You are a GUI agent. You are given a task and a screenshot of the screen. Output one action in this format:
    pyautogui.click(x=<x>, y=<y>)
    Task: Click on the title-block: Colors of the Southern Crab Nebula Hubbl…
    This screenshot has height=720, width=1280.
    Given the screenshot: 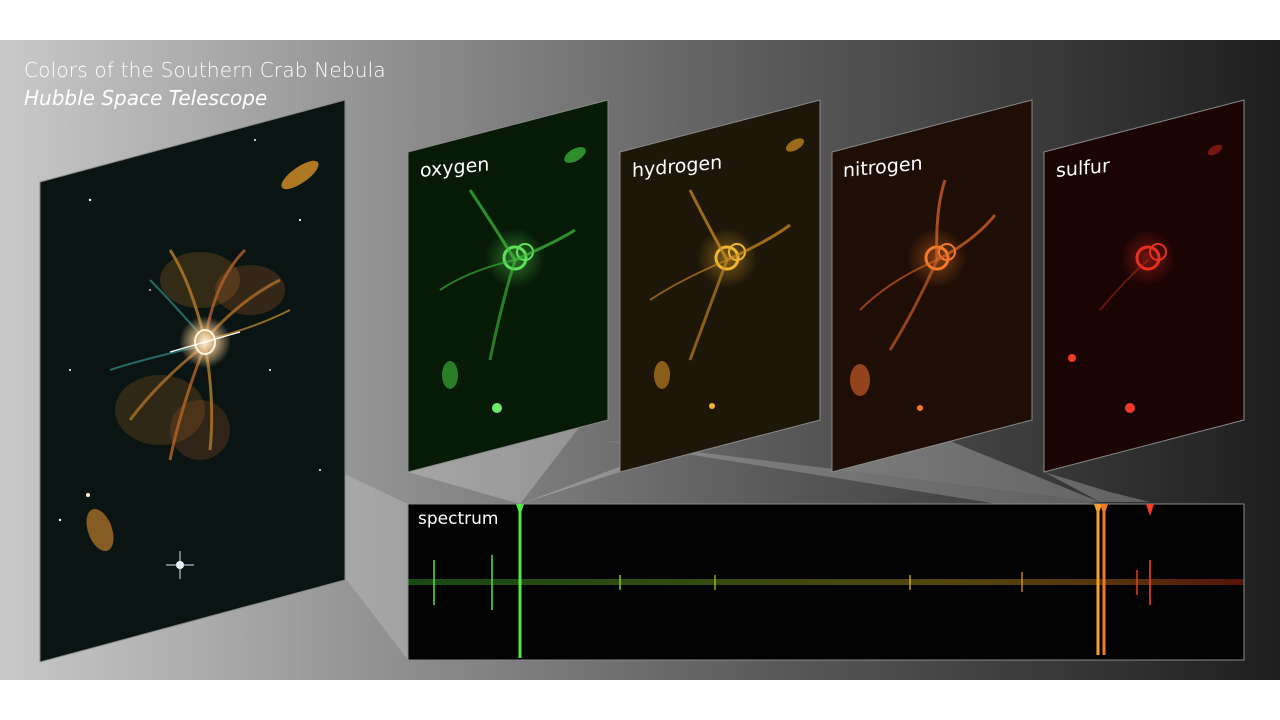 What is the action you would take?
    pyautogui.click(x=205, y=84)
    